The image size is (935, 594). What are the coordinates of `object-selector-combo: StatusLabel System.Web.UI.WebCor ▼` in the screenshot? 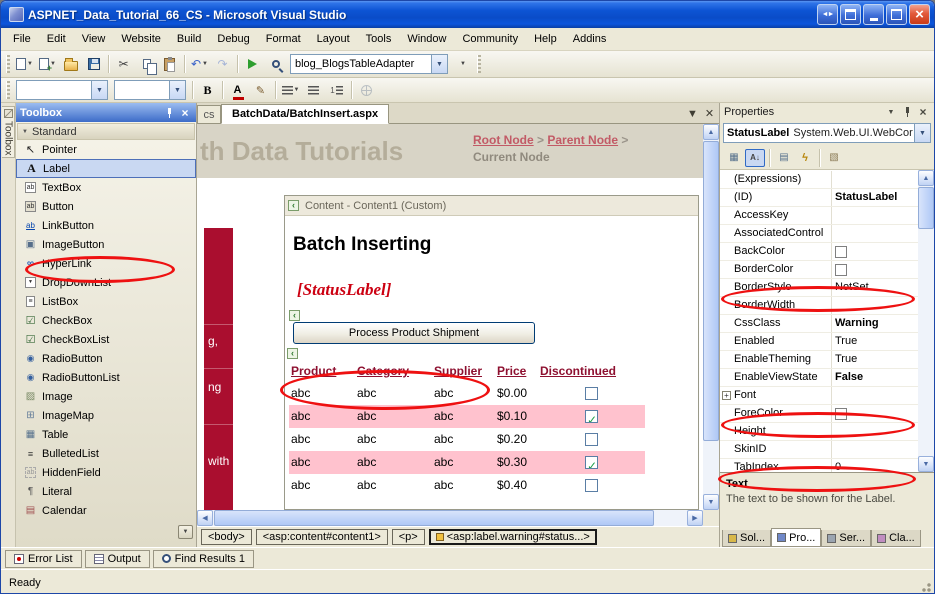 It's located at (827, 133).